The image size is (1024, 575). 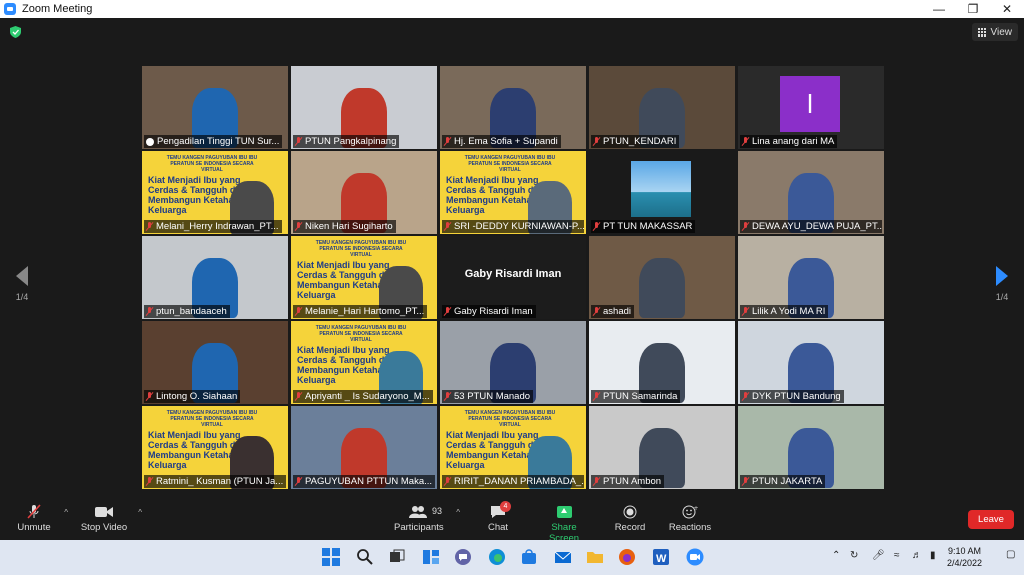 I want to click on participant-name-label: Hj. Ema Sofia + Supandi, so click(x=501, y=141).